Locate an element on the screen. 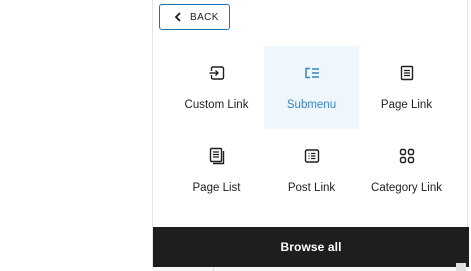  block-label: Post Link is located at coordinates (311, 188).